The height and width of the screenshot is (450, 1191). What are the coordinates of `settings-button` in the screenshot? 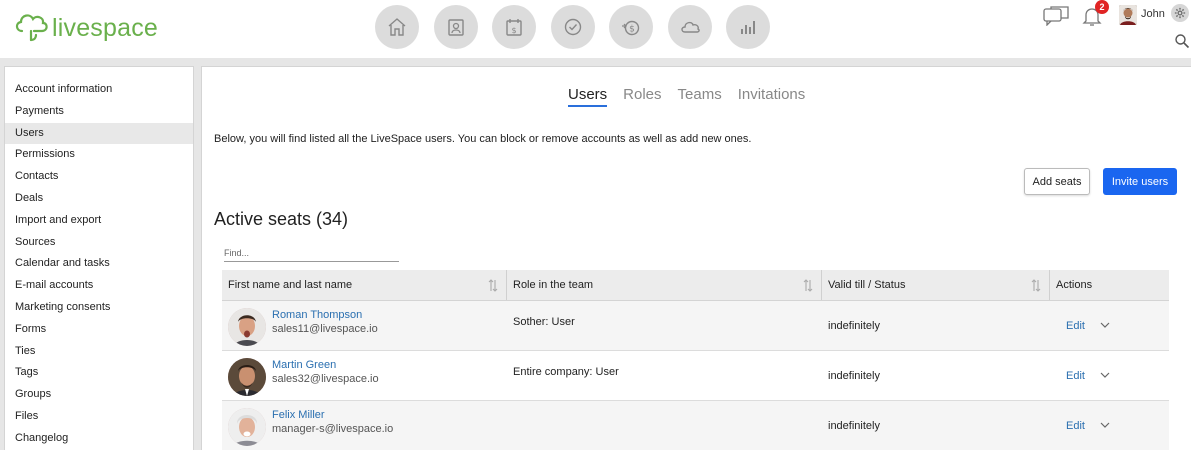 It's located at (1180, 13).